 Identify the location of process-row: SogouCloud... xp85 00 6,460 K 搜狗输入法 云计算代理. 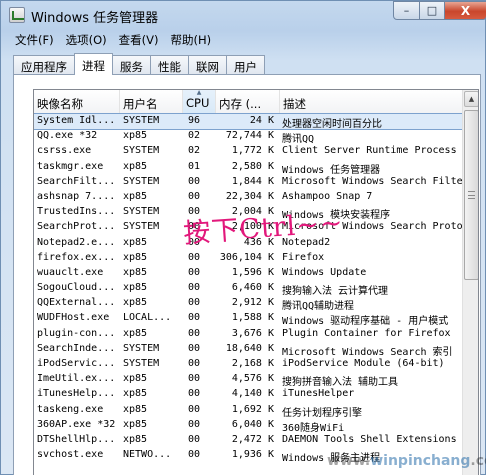
(248, 289).